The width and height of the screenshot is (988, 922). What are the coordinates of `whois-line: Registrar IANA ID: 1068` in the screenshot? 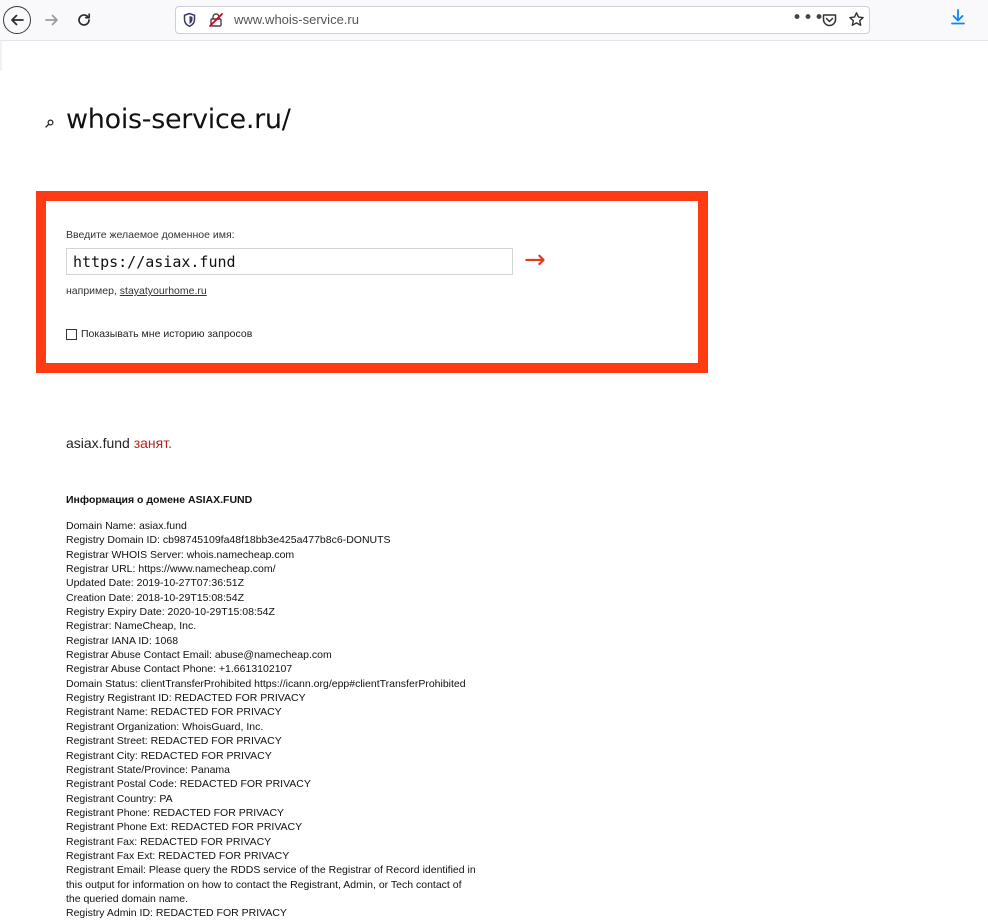 It's located at (122, 640).